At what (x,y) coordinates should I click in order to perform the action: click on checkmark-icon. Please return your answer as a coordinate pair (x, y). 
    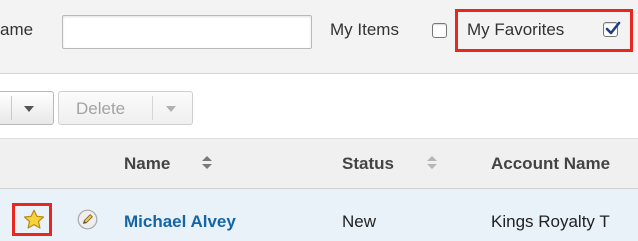
    Looking at the image, I should click on (613, 28).